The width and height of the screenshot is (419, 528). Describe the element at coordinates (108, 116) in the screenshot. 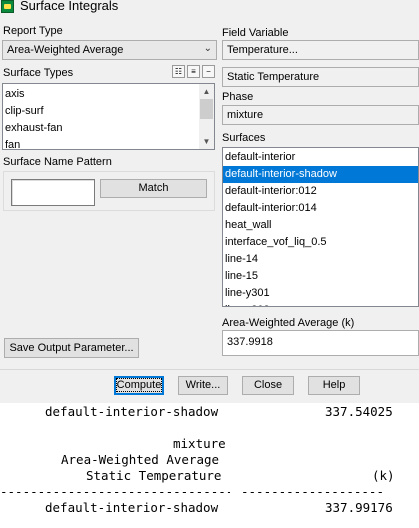

I see `surface-types-list: axis clip-surf exhaust-fan fan ▲ ▼` at that location.